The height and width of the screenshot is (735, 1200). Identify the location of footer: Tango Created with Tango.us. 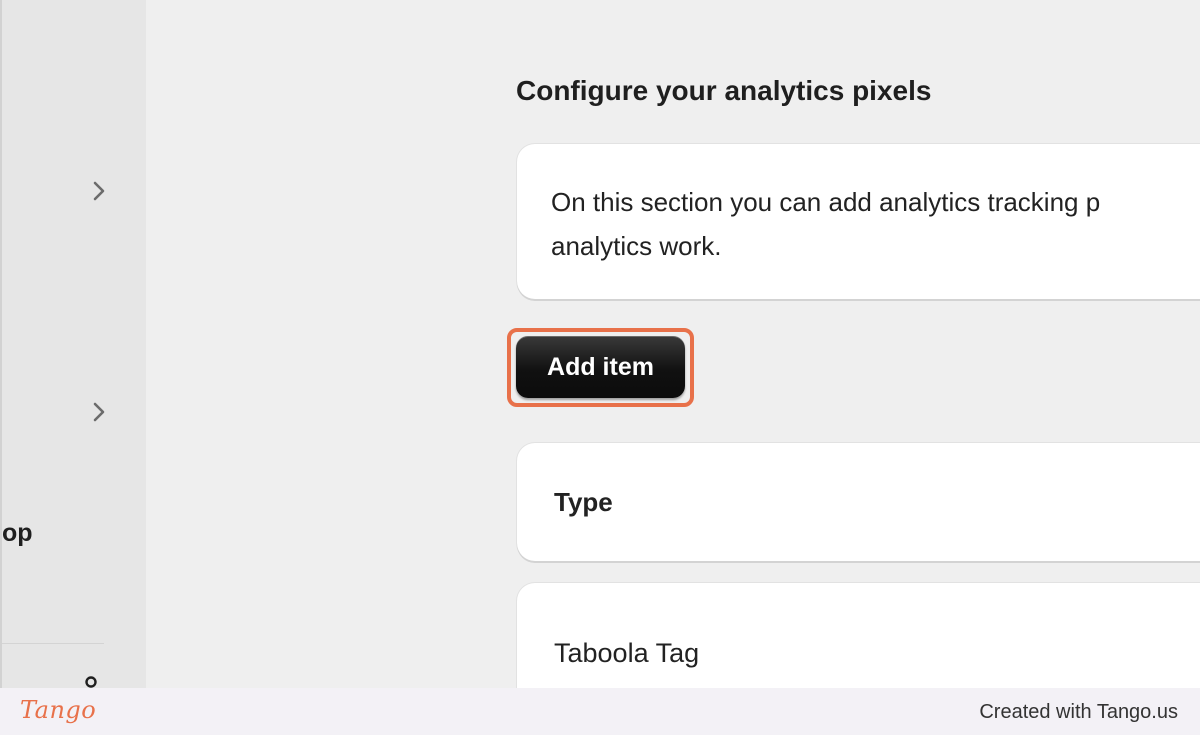
(600, 711).